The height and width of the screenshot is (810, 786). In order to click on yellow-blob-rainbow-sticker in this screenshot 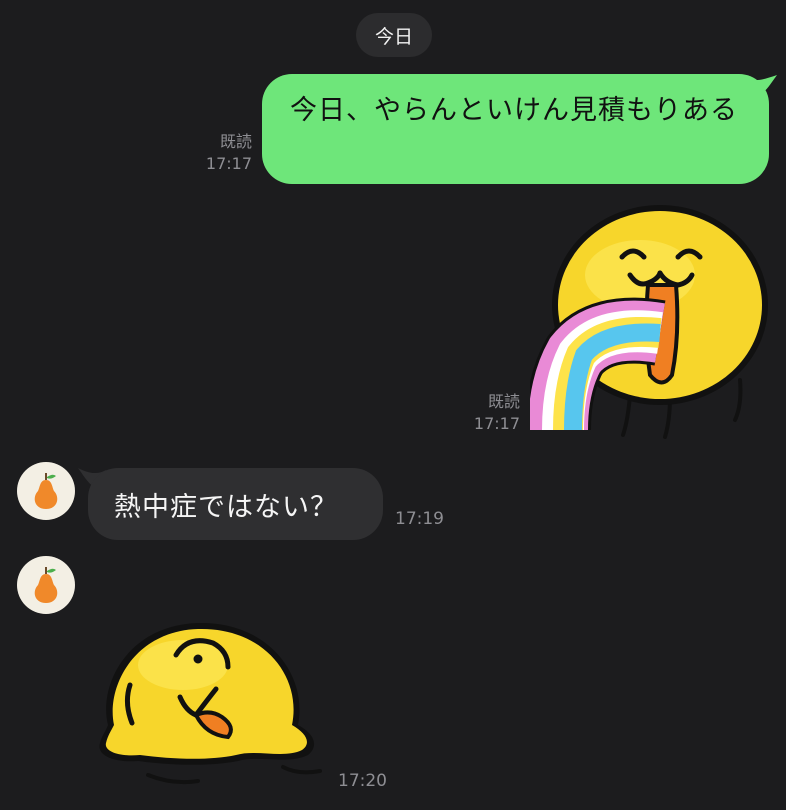, I will do `click(652, 326)`.